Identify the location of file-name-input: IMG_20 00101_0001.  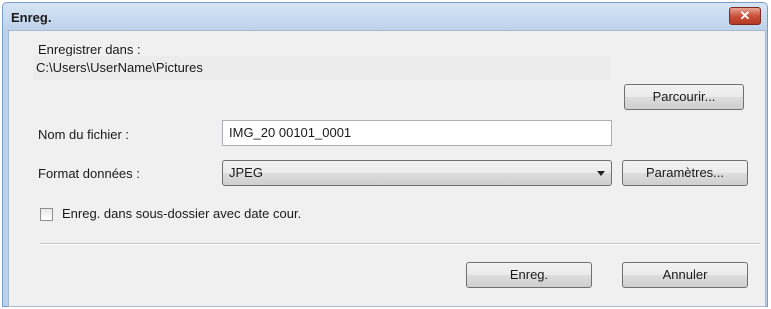
(417, 133).